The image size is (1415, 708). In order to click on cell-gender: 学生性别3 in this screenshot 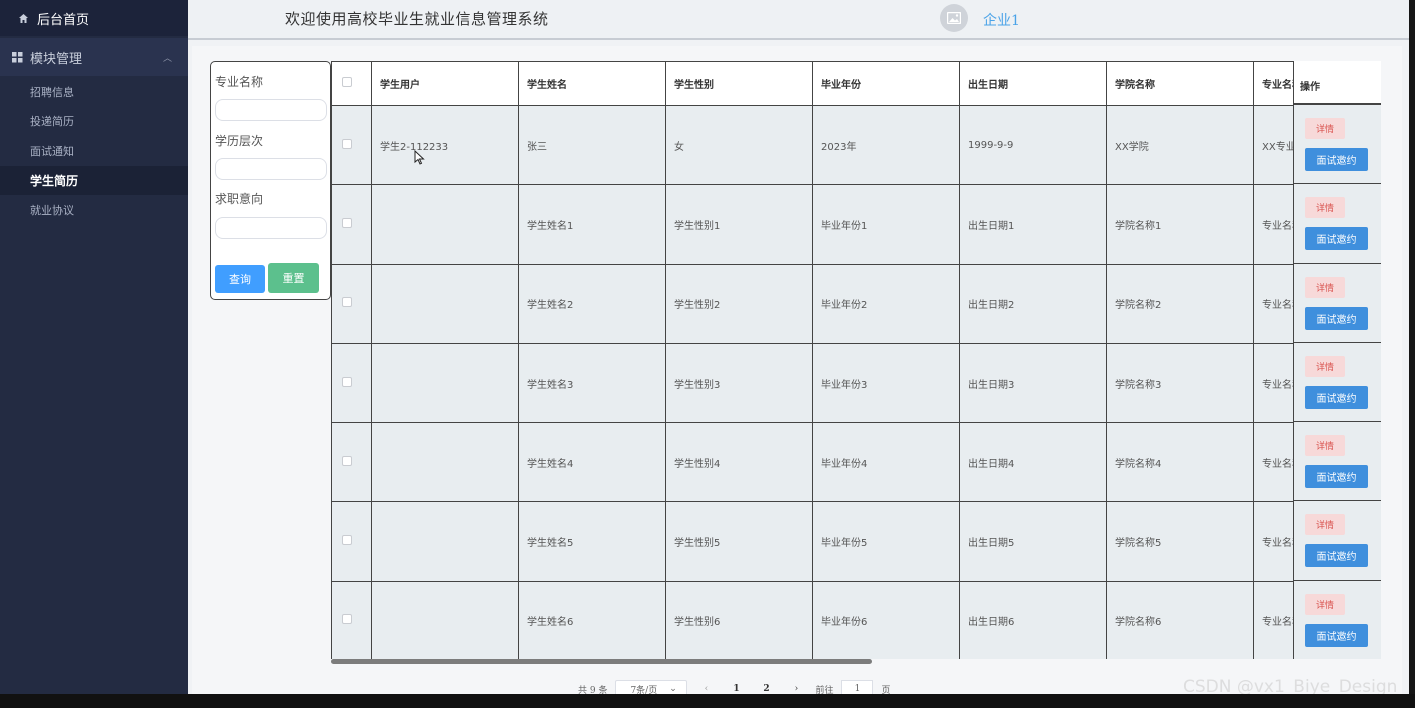, I will do `click(739, 383)`.